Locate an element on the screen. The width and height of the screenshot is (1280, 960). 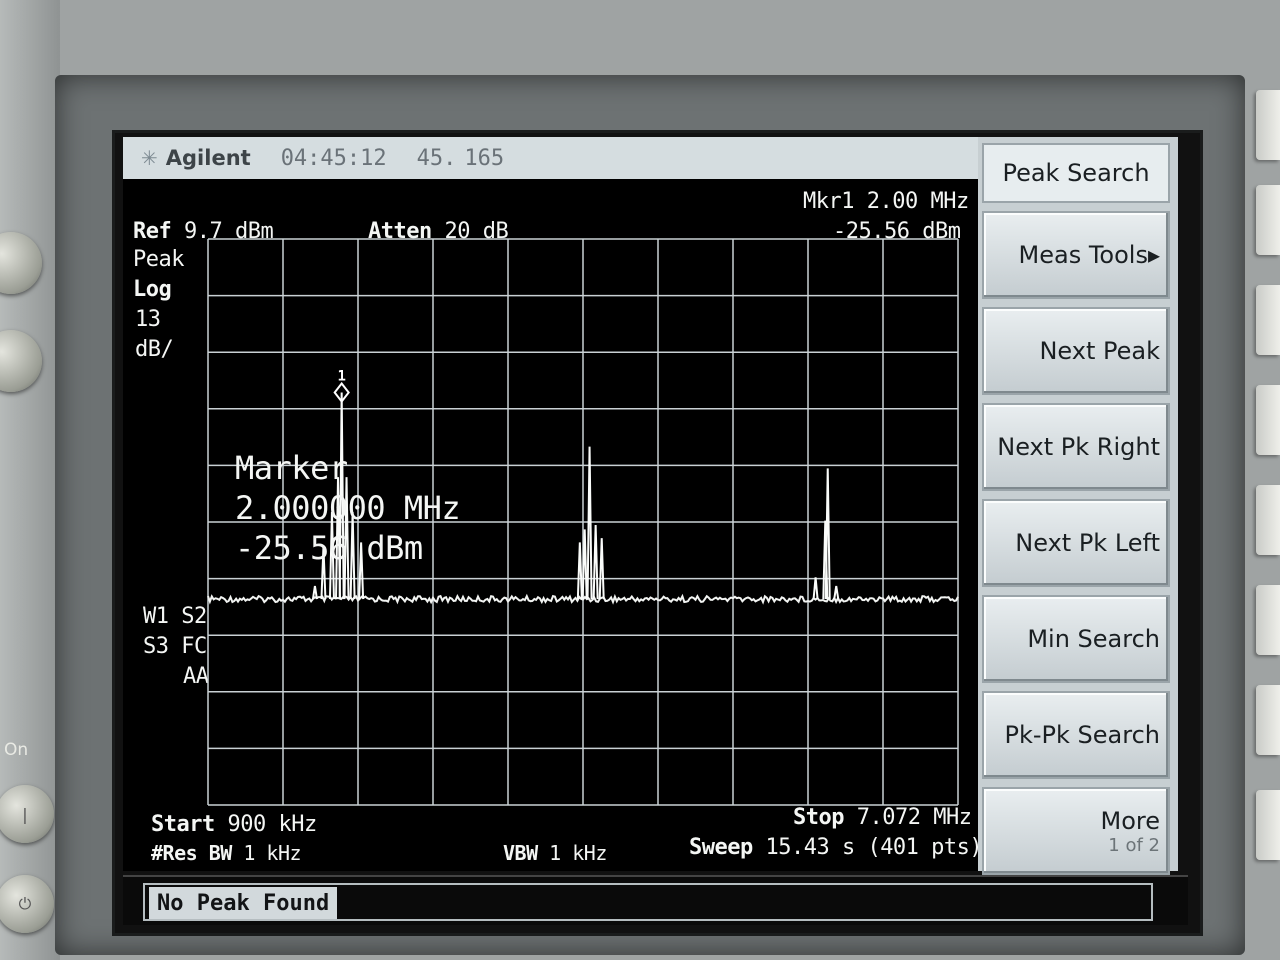
marker-readout-title: Marker is located at coordinates (291, 468).